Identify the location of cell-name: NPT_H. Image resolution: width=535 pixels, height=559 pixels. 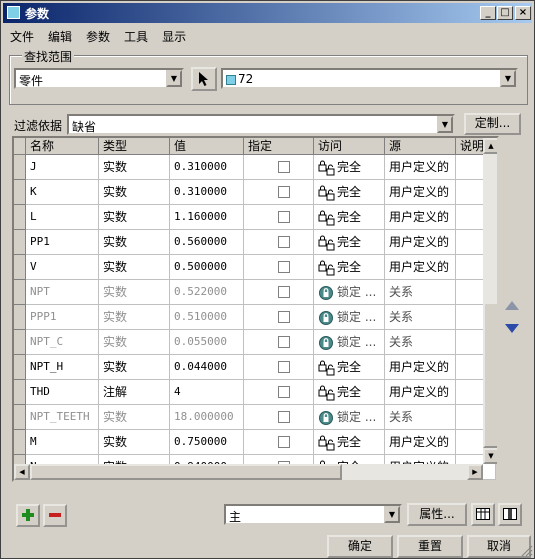
(62, 367).